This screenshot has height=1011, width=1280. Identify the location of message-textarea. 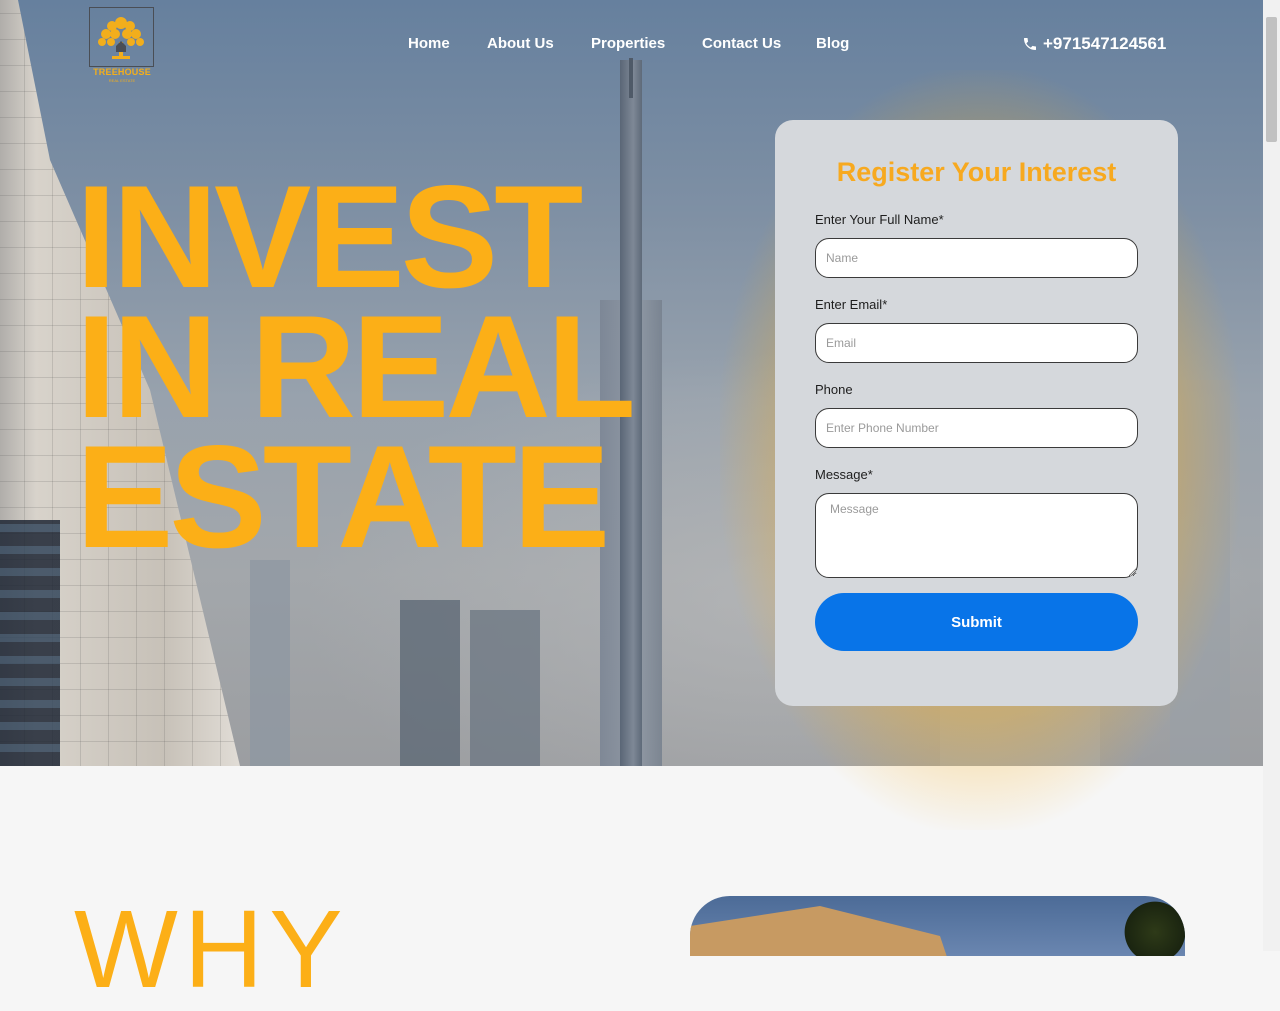
(976, 535).